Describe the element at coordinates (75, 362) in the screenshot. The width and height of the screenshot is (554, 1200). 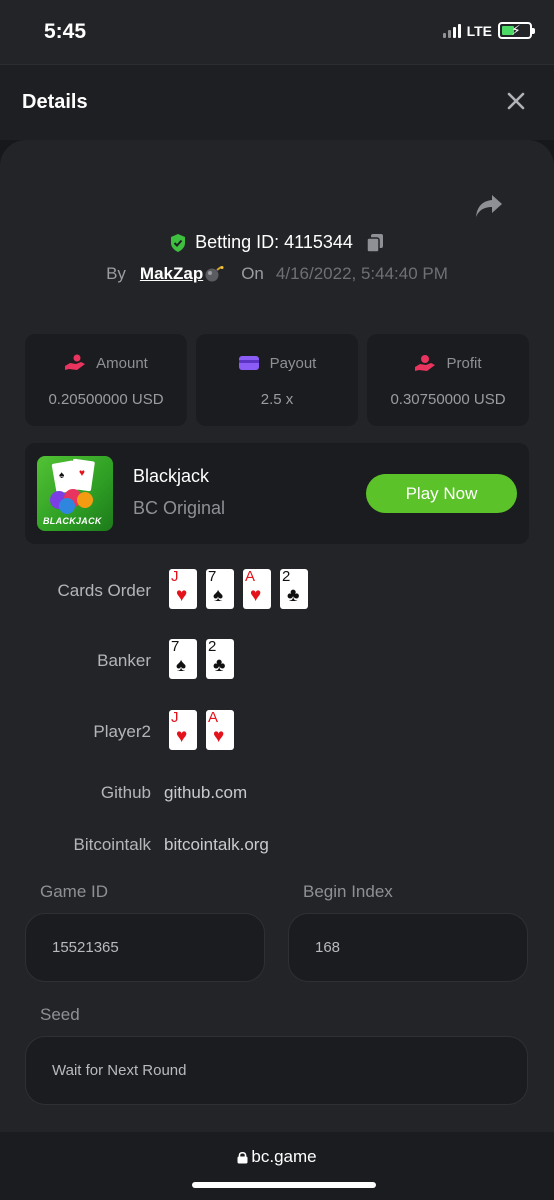
I see `hand-coins-icon` at that location.